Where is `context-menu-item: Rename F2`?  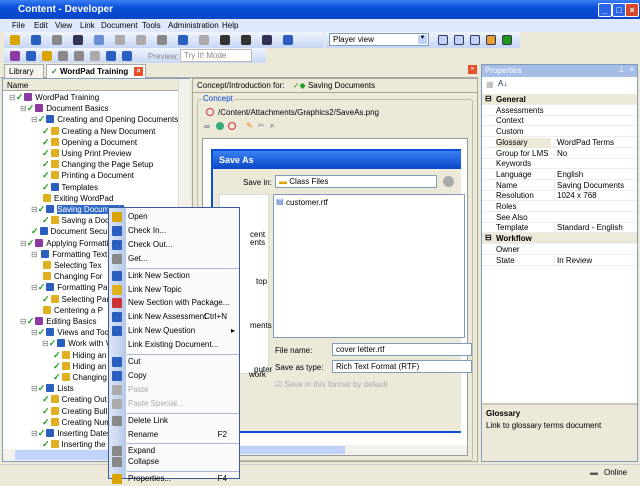
context-menu-item: Rename F2 is located at coordinates (183, 435).